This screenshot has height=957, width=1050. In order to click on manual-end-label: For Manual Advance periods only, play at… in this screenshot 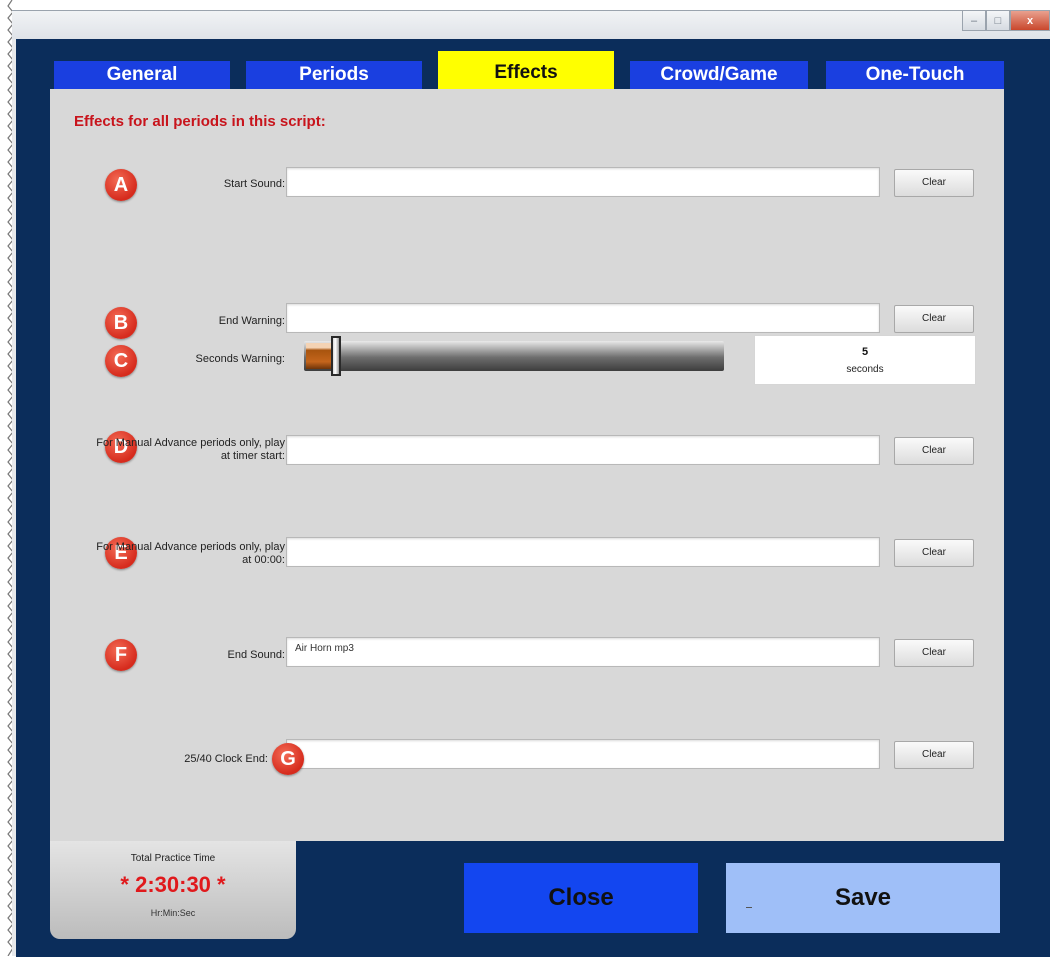, I will do `click(190, 553)`.